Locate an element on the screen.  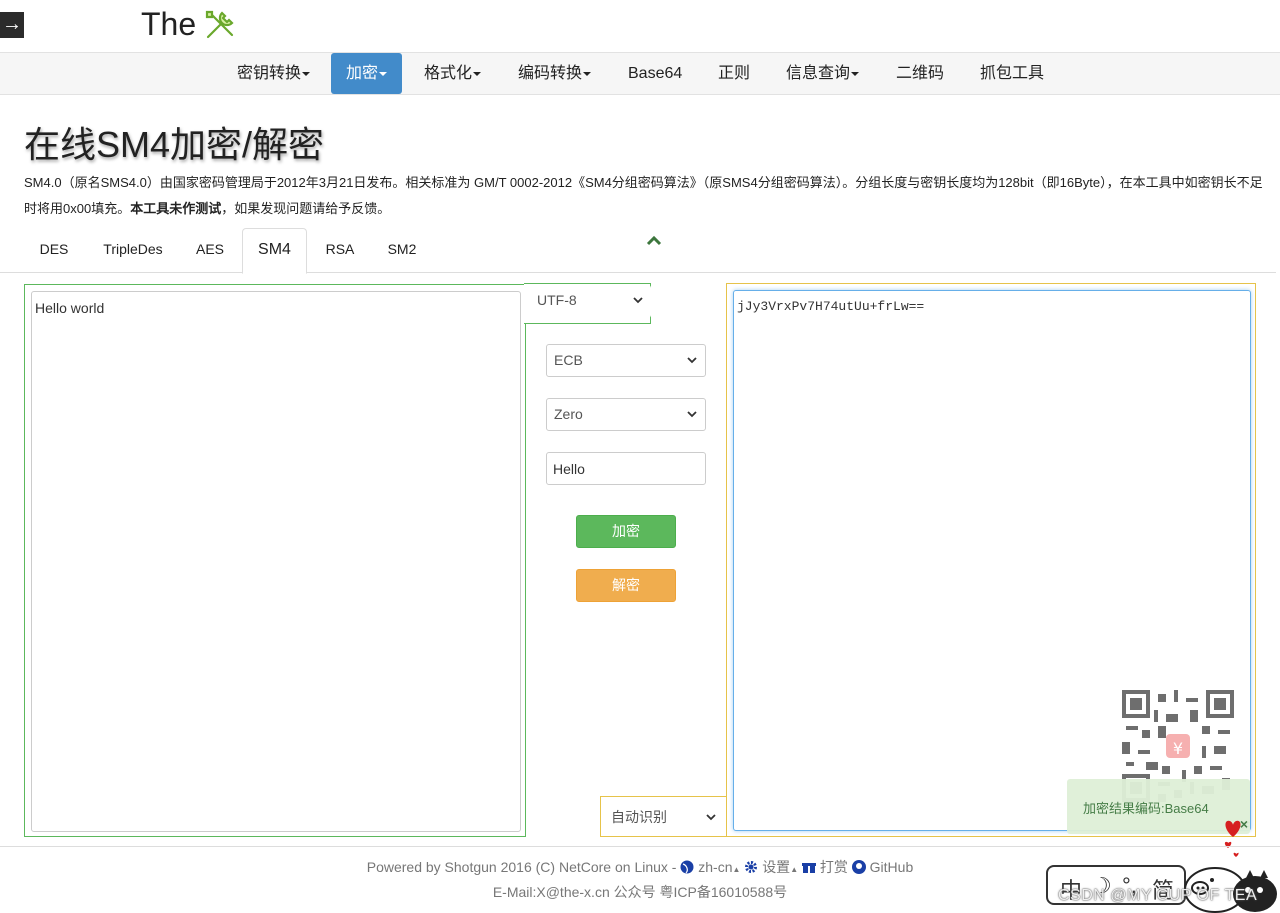
lang-link: zh-cn is located at coordinates (715, 867).